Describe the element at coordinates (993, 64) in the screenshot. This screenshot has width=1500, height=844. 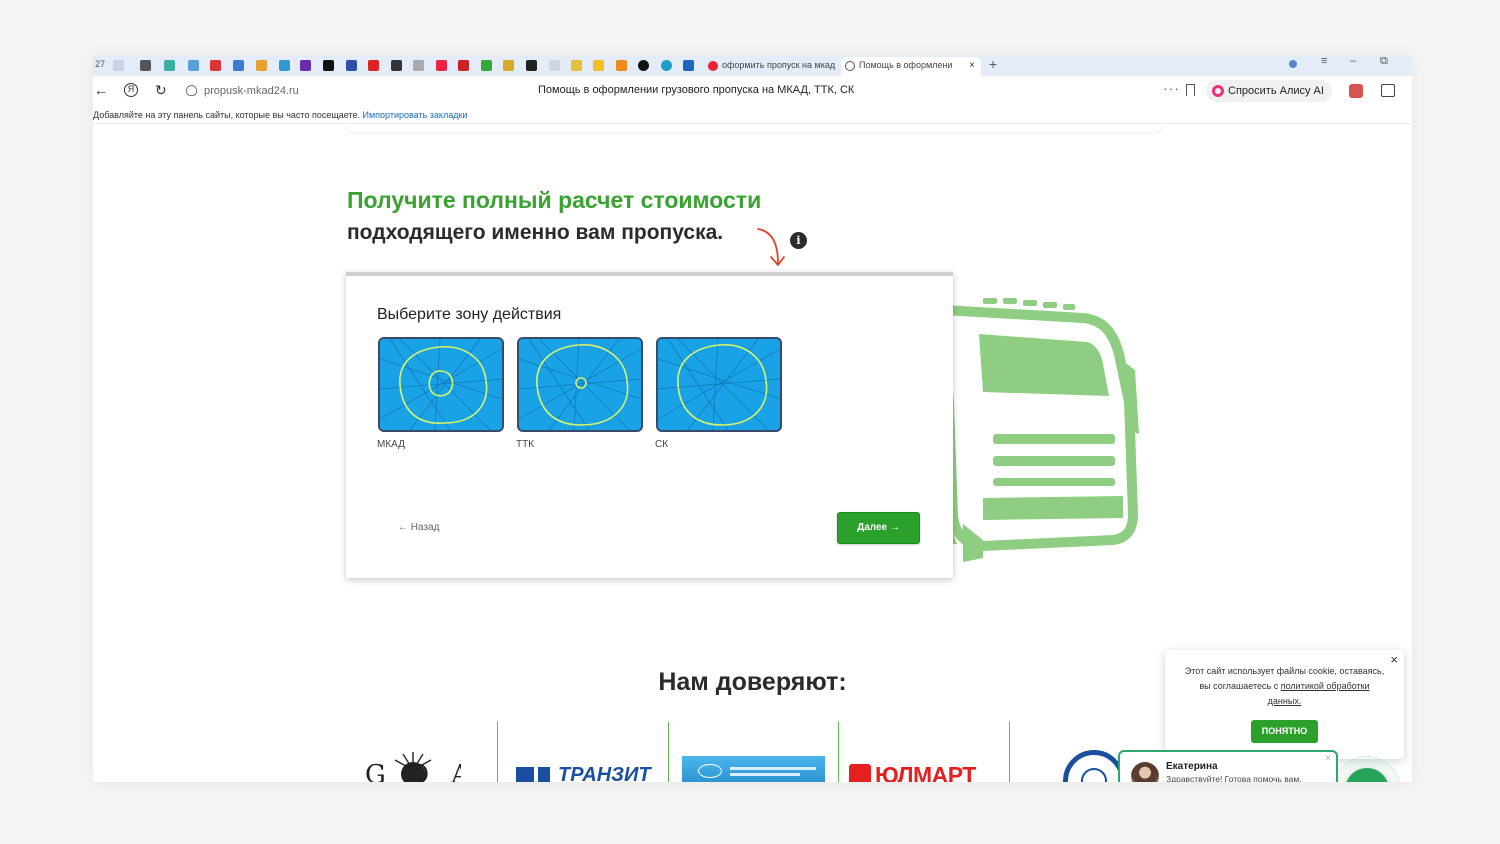
I see `new-tab-button: +` at that location.